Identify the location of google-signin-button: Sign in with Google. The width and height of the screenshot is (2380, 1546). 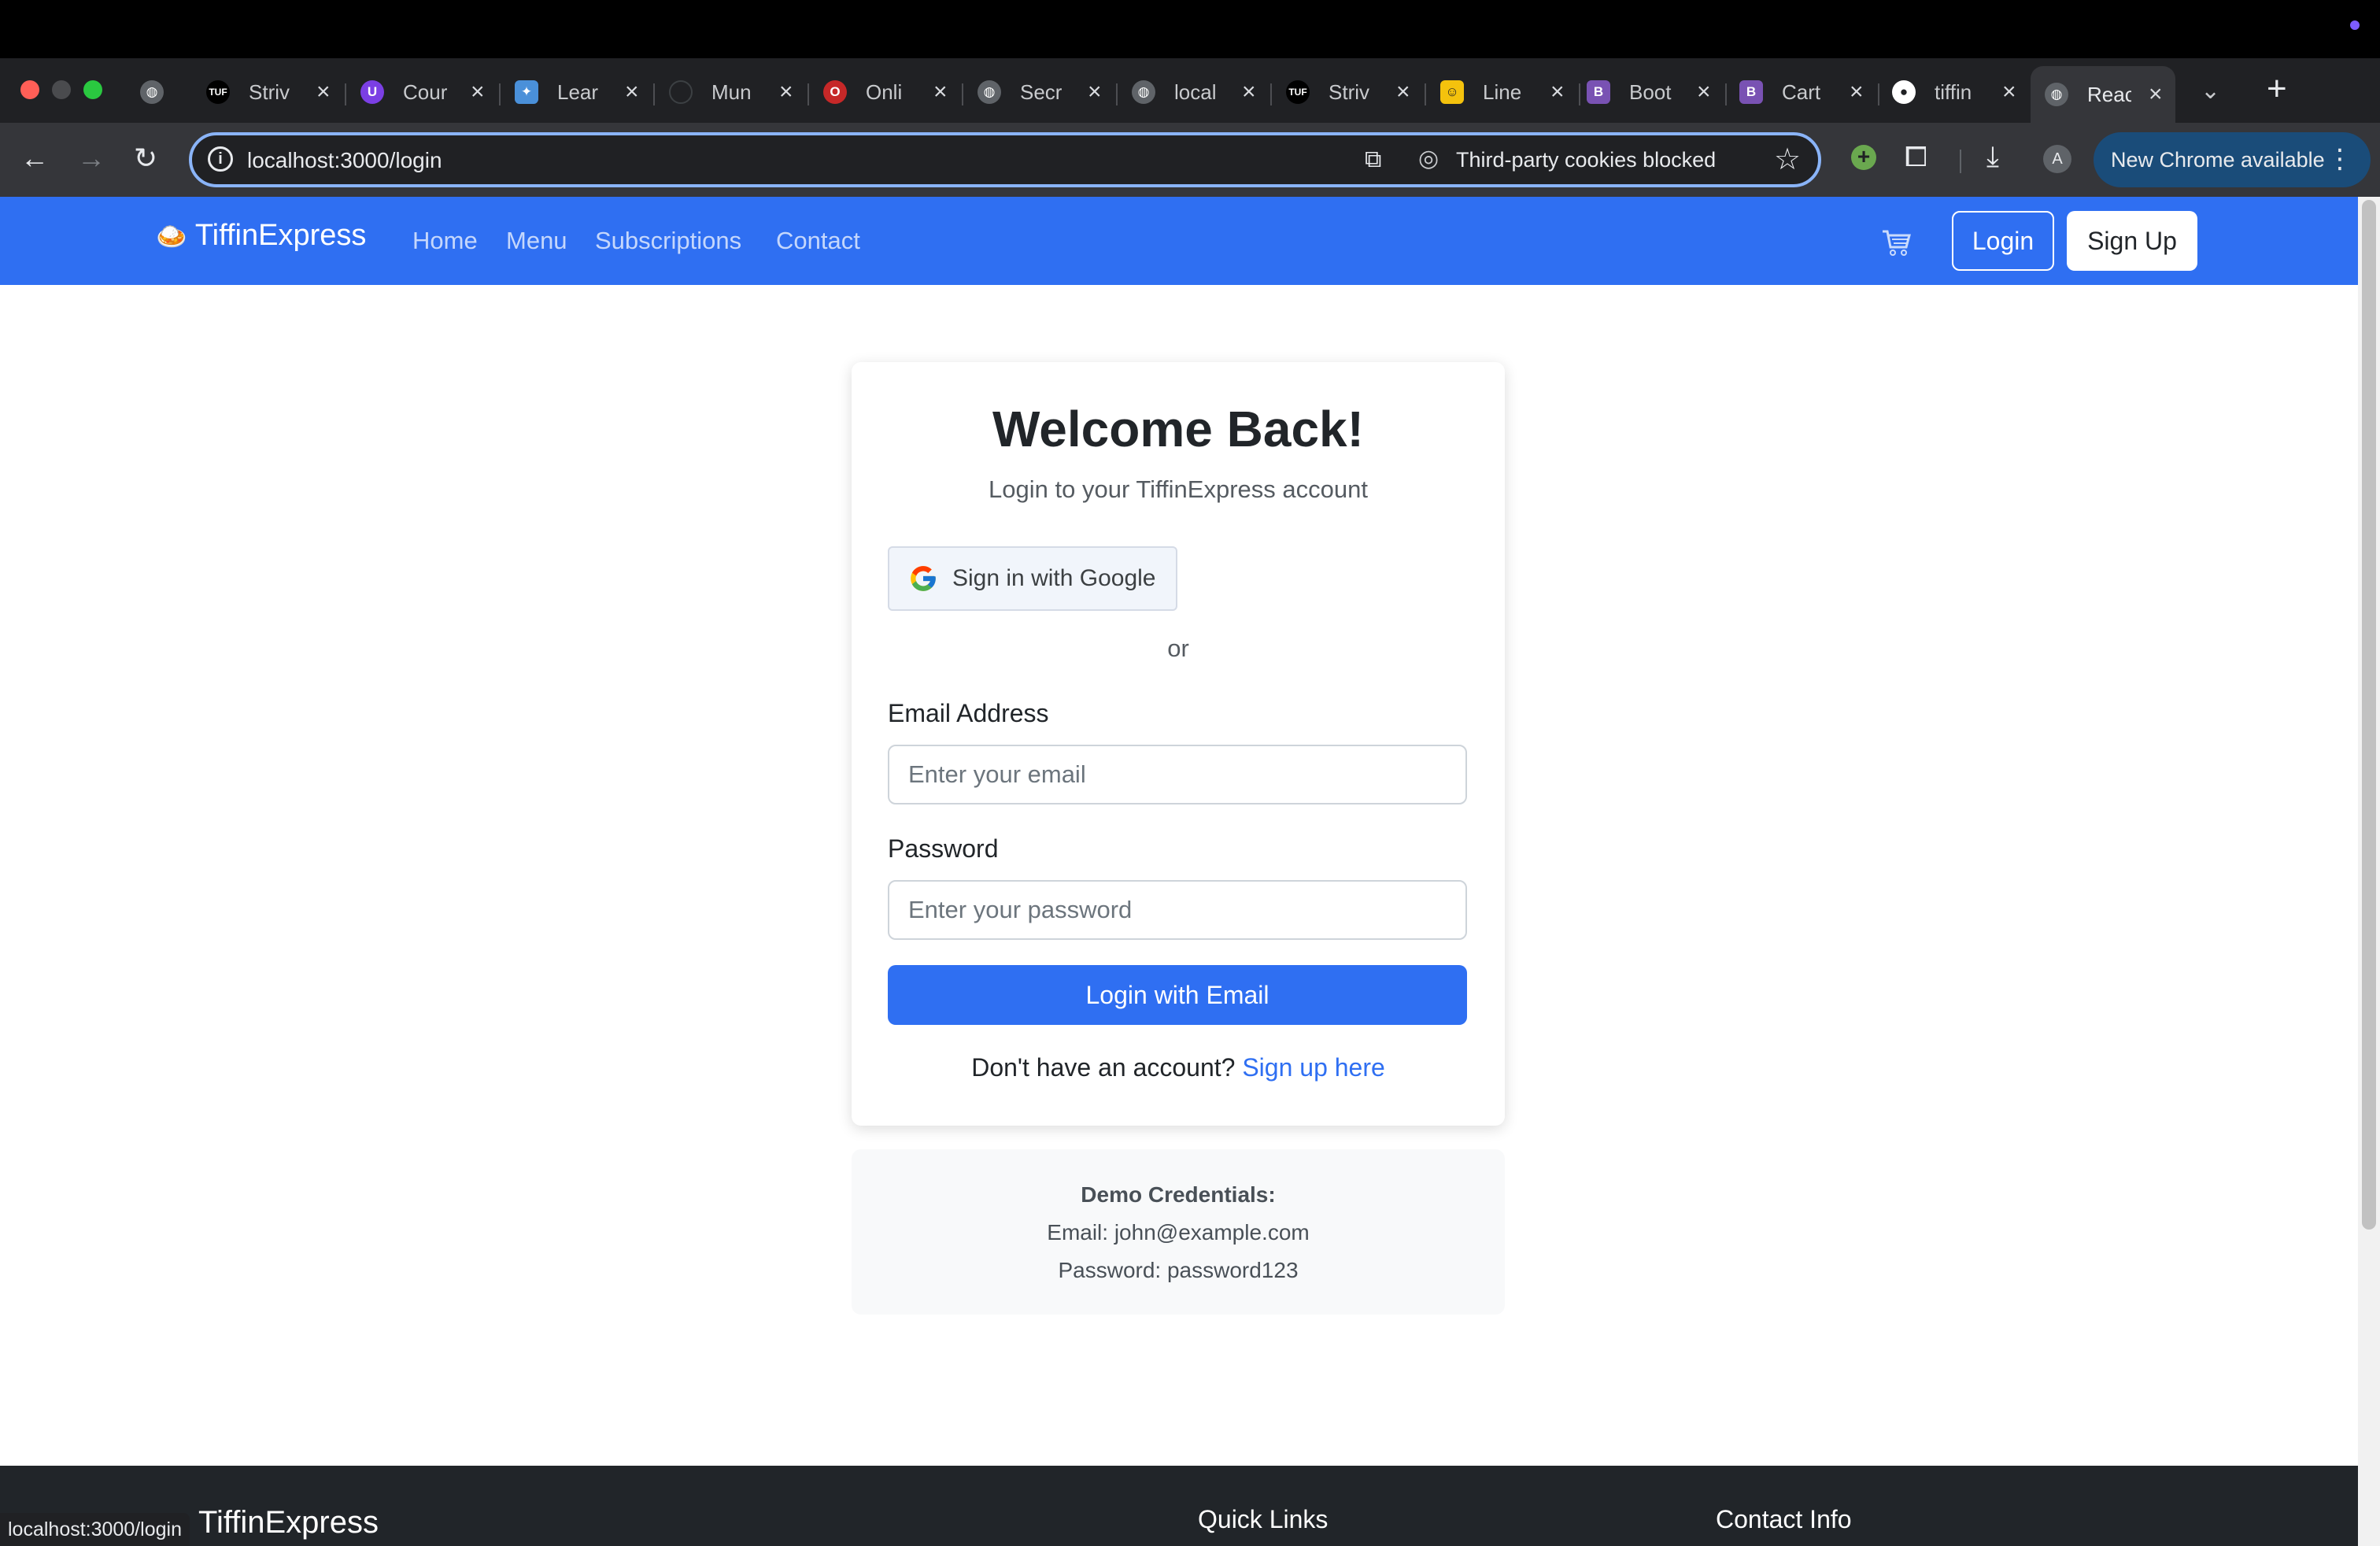
(1032, 579).